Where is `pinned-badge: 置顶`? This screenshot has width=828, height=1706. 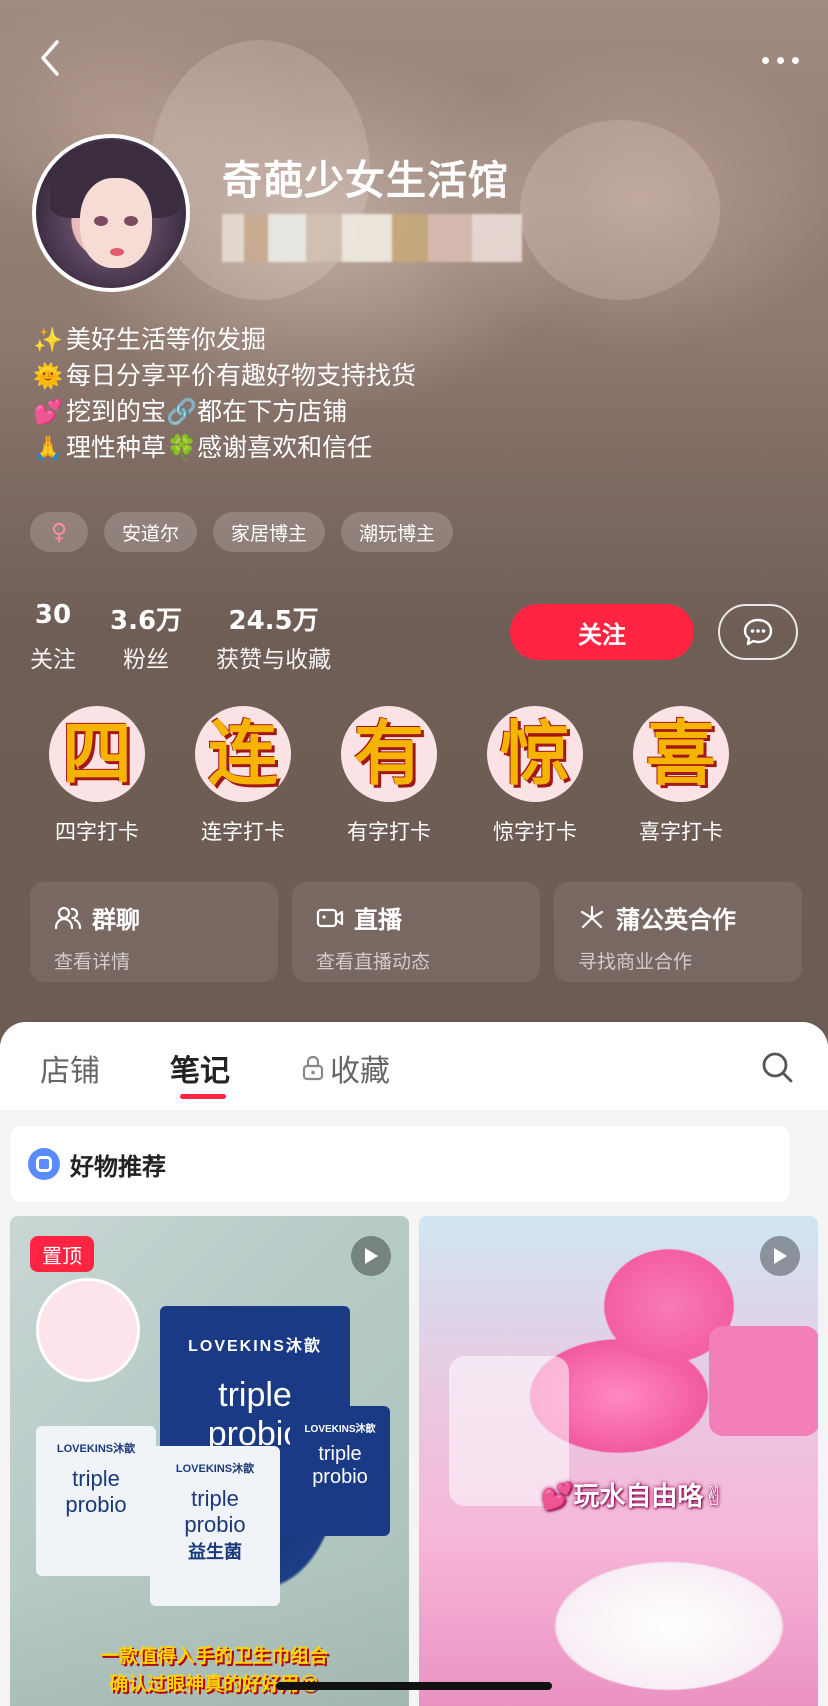 pinned-badge: 置顶 is located at coordinates (62, 1254).